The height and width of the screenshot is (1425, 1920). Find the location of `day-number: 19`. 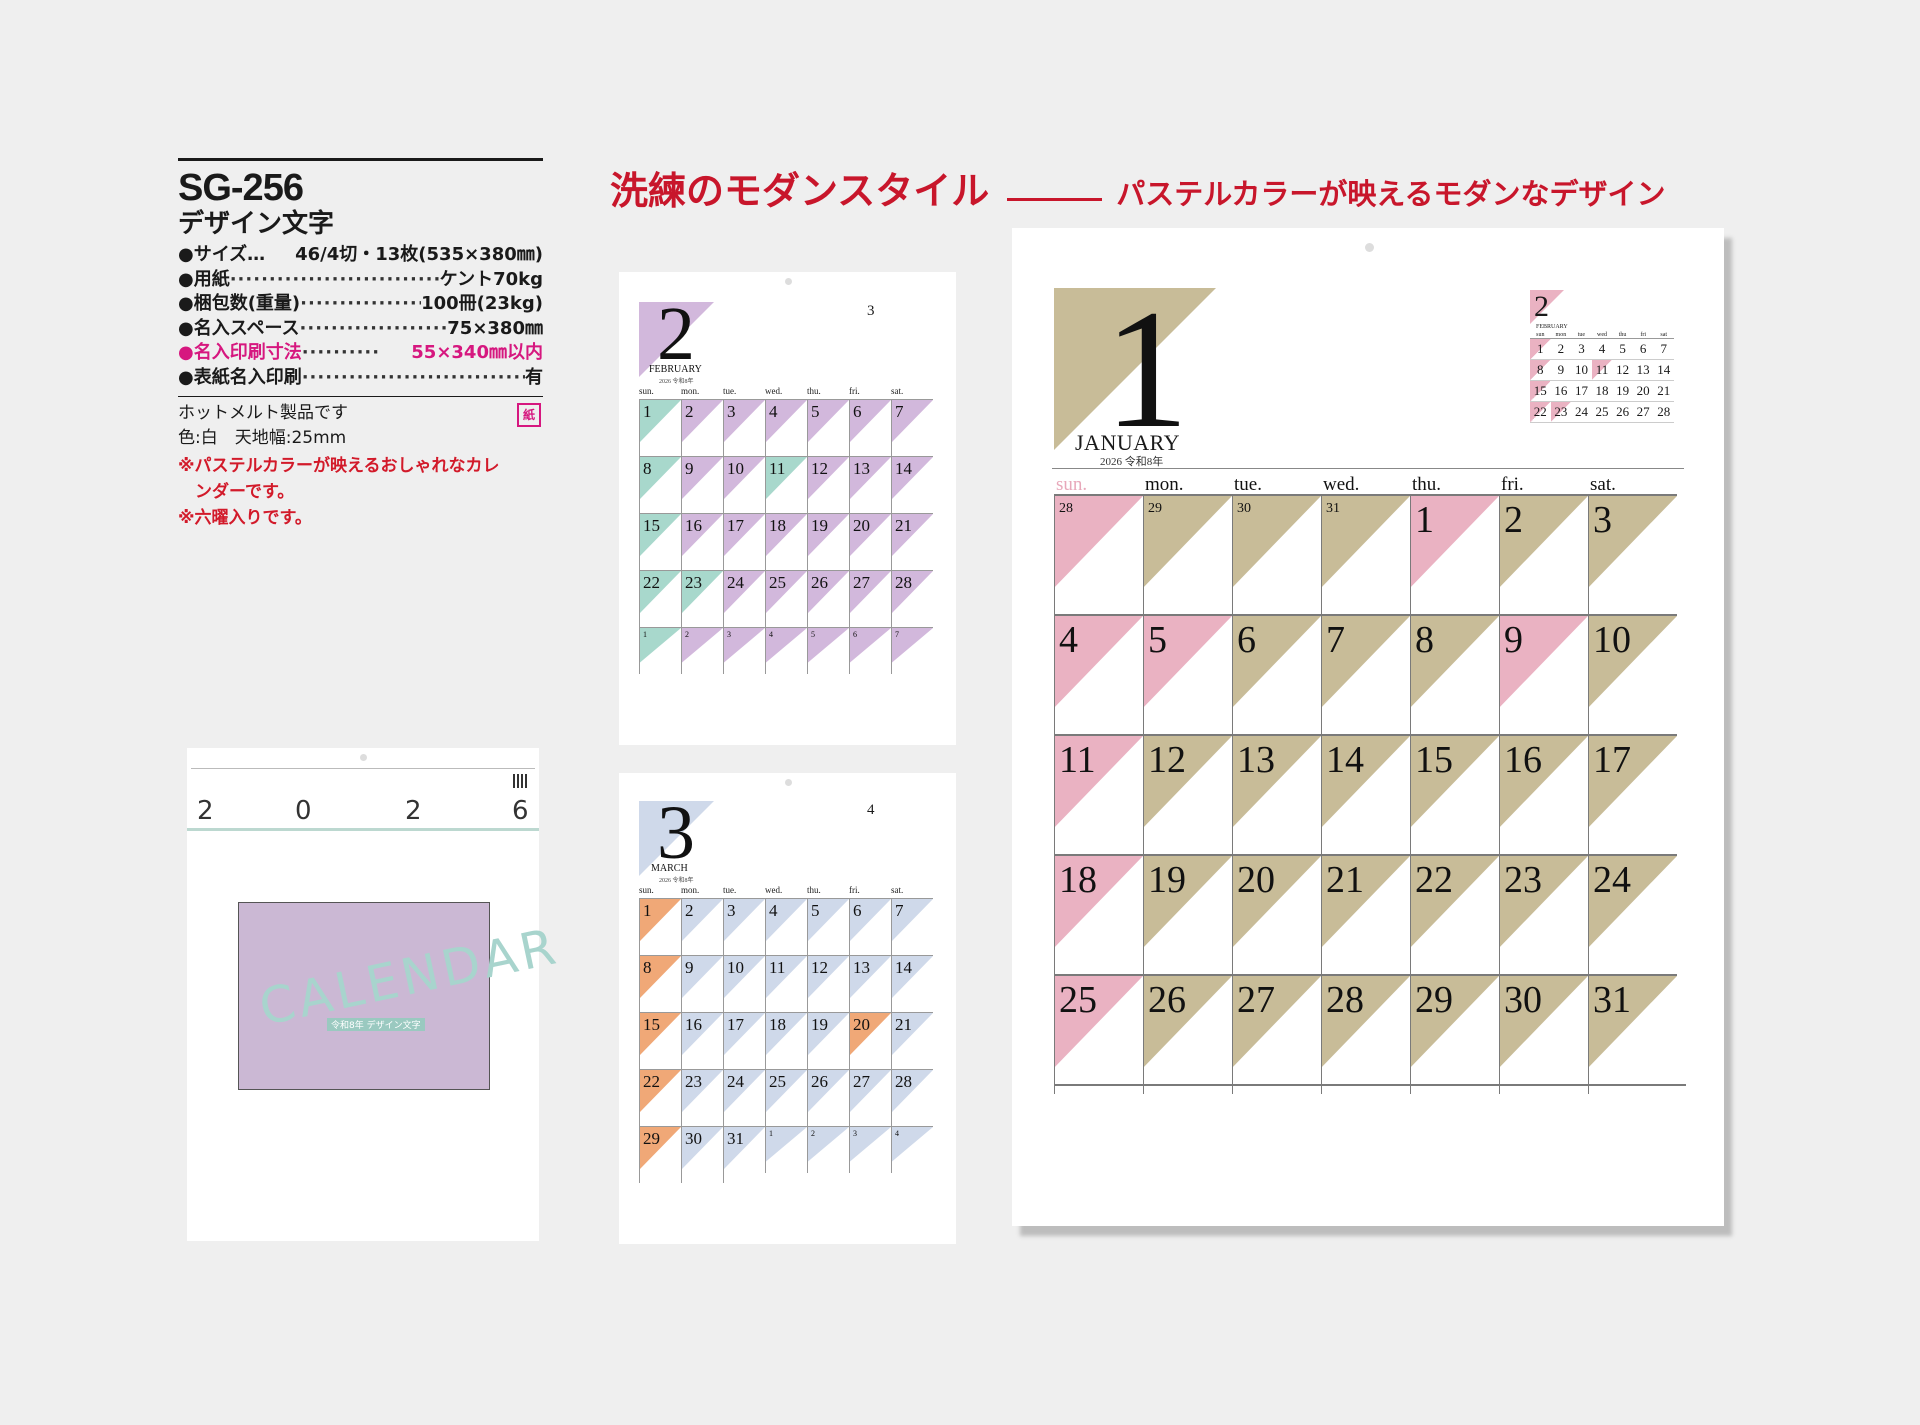

day-number: 19 is located at coordinates (819, 525).